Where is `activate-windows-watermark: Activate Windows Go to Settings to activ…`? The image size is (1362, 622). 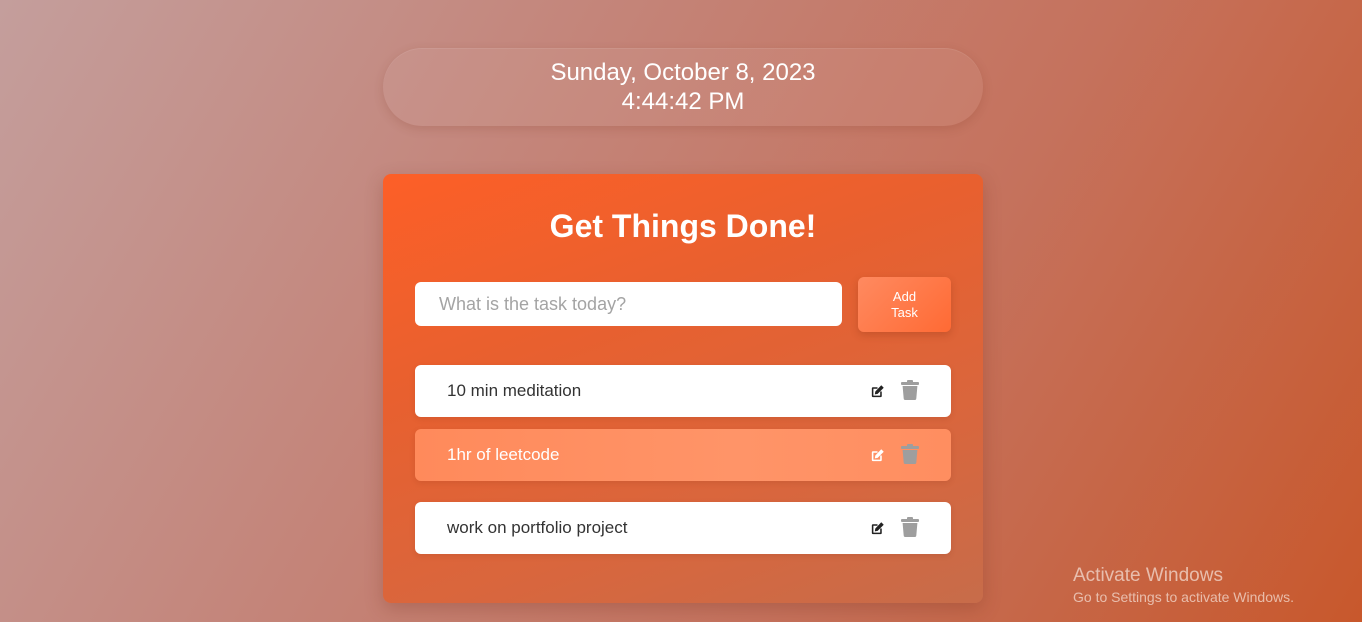
activate-windows-watermark: Activate Windows Go to Settings to activ… is located at coordinates (1183, 585).